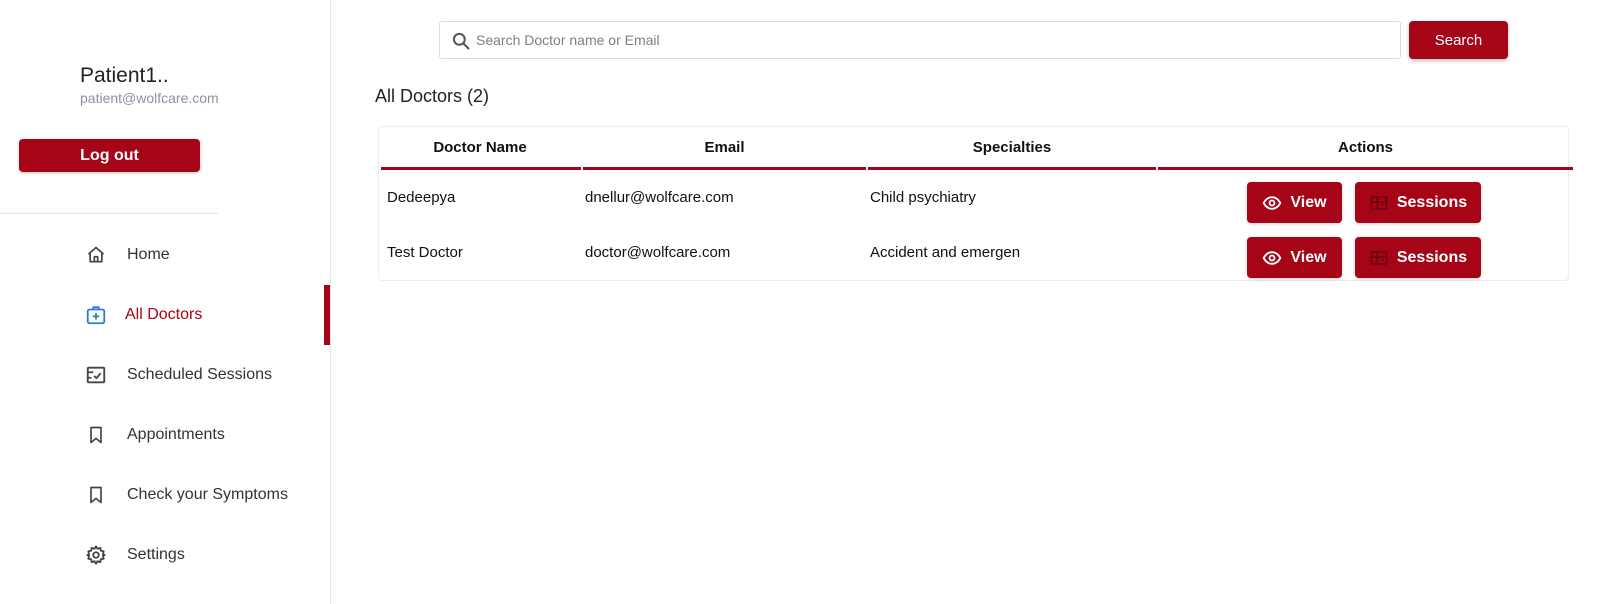 The height and width of the screenshot is (604, 1600). What do you see at coordinates (1458, 40) in the screenshot?
I see `search-button: Search` at bounding box center [1458, 40].